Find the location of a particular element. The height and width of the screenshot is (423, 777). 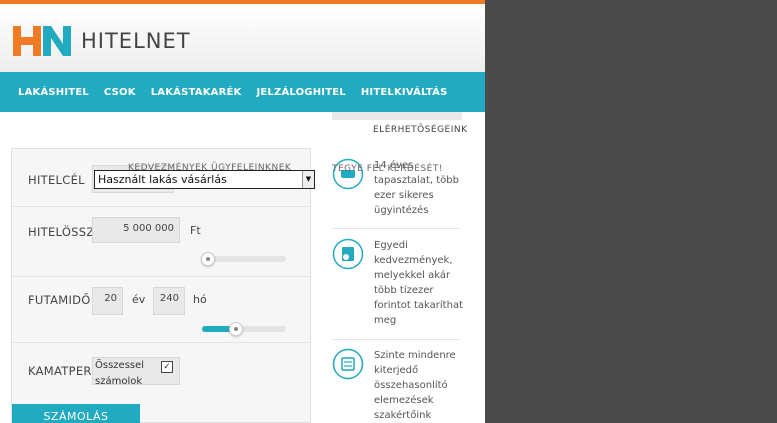

nav-item-jelzaloghitel: JELZÁLOGHITEL is located at coordinates (300, 92).